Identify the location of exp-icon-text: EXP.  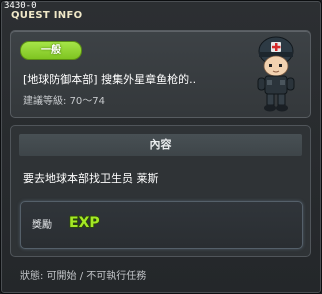
(84, 223).